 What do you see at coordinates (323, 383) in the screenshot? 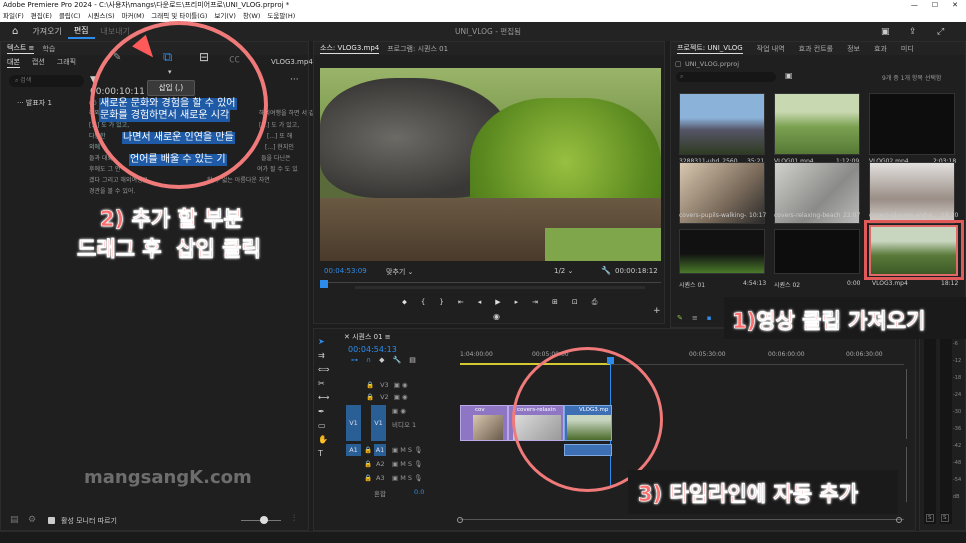
I see `razor-icon: ✂` at bounding box center [323, 383].